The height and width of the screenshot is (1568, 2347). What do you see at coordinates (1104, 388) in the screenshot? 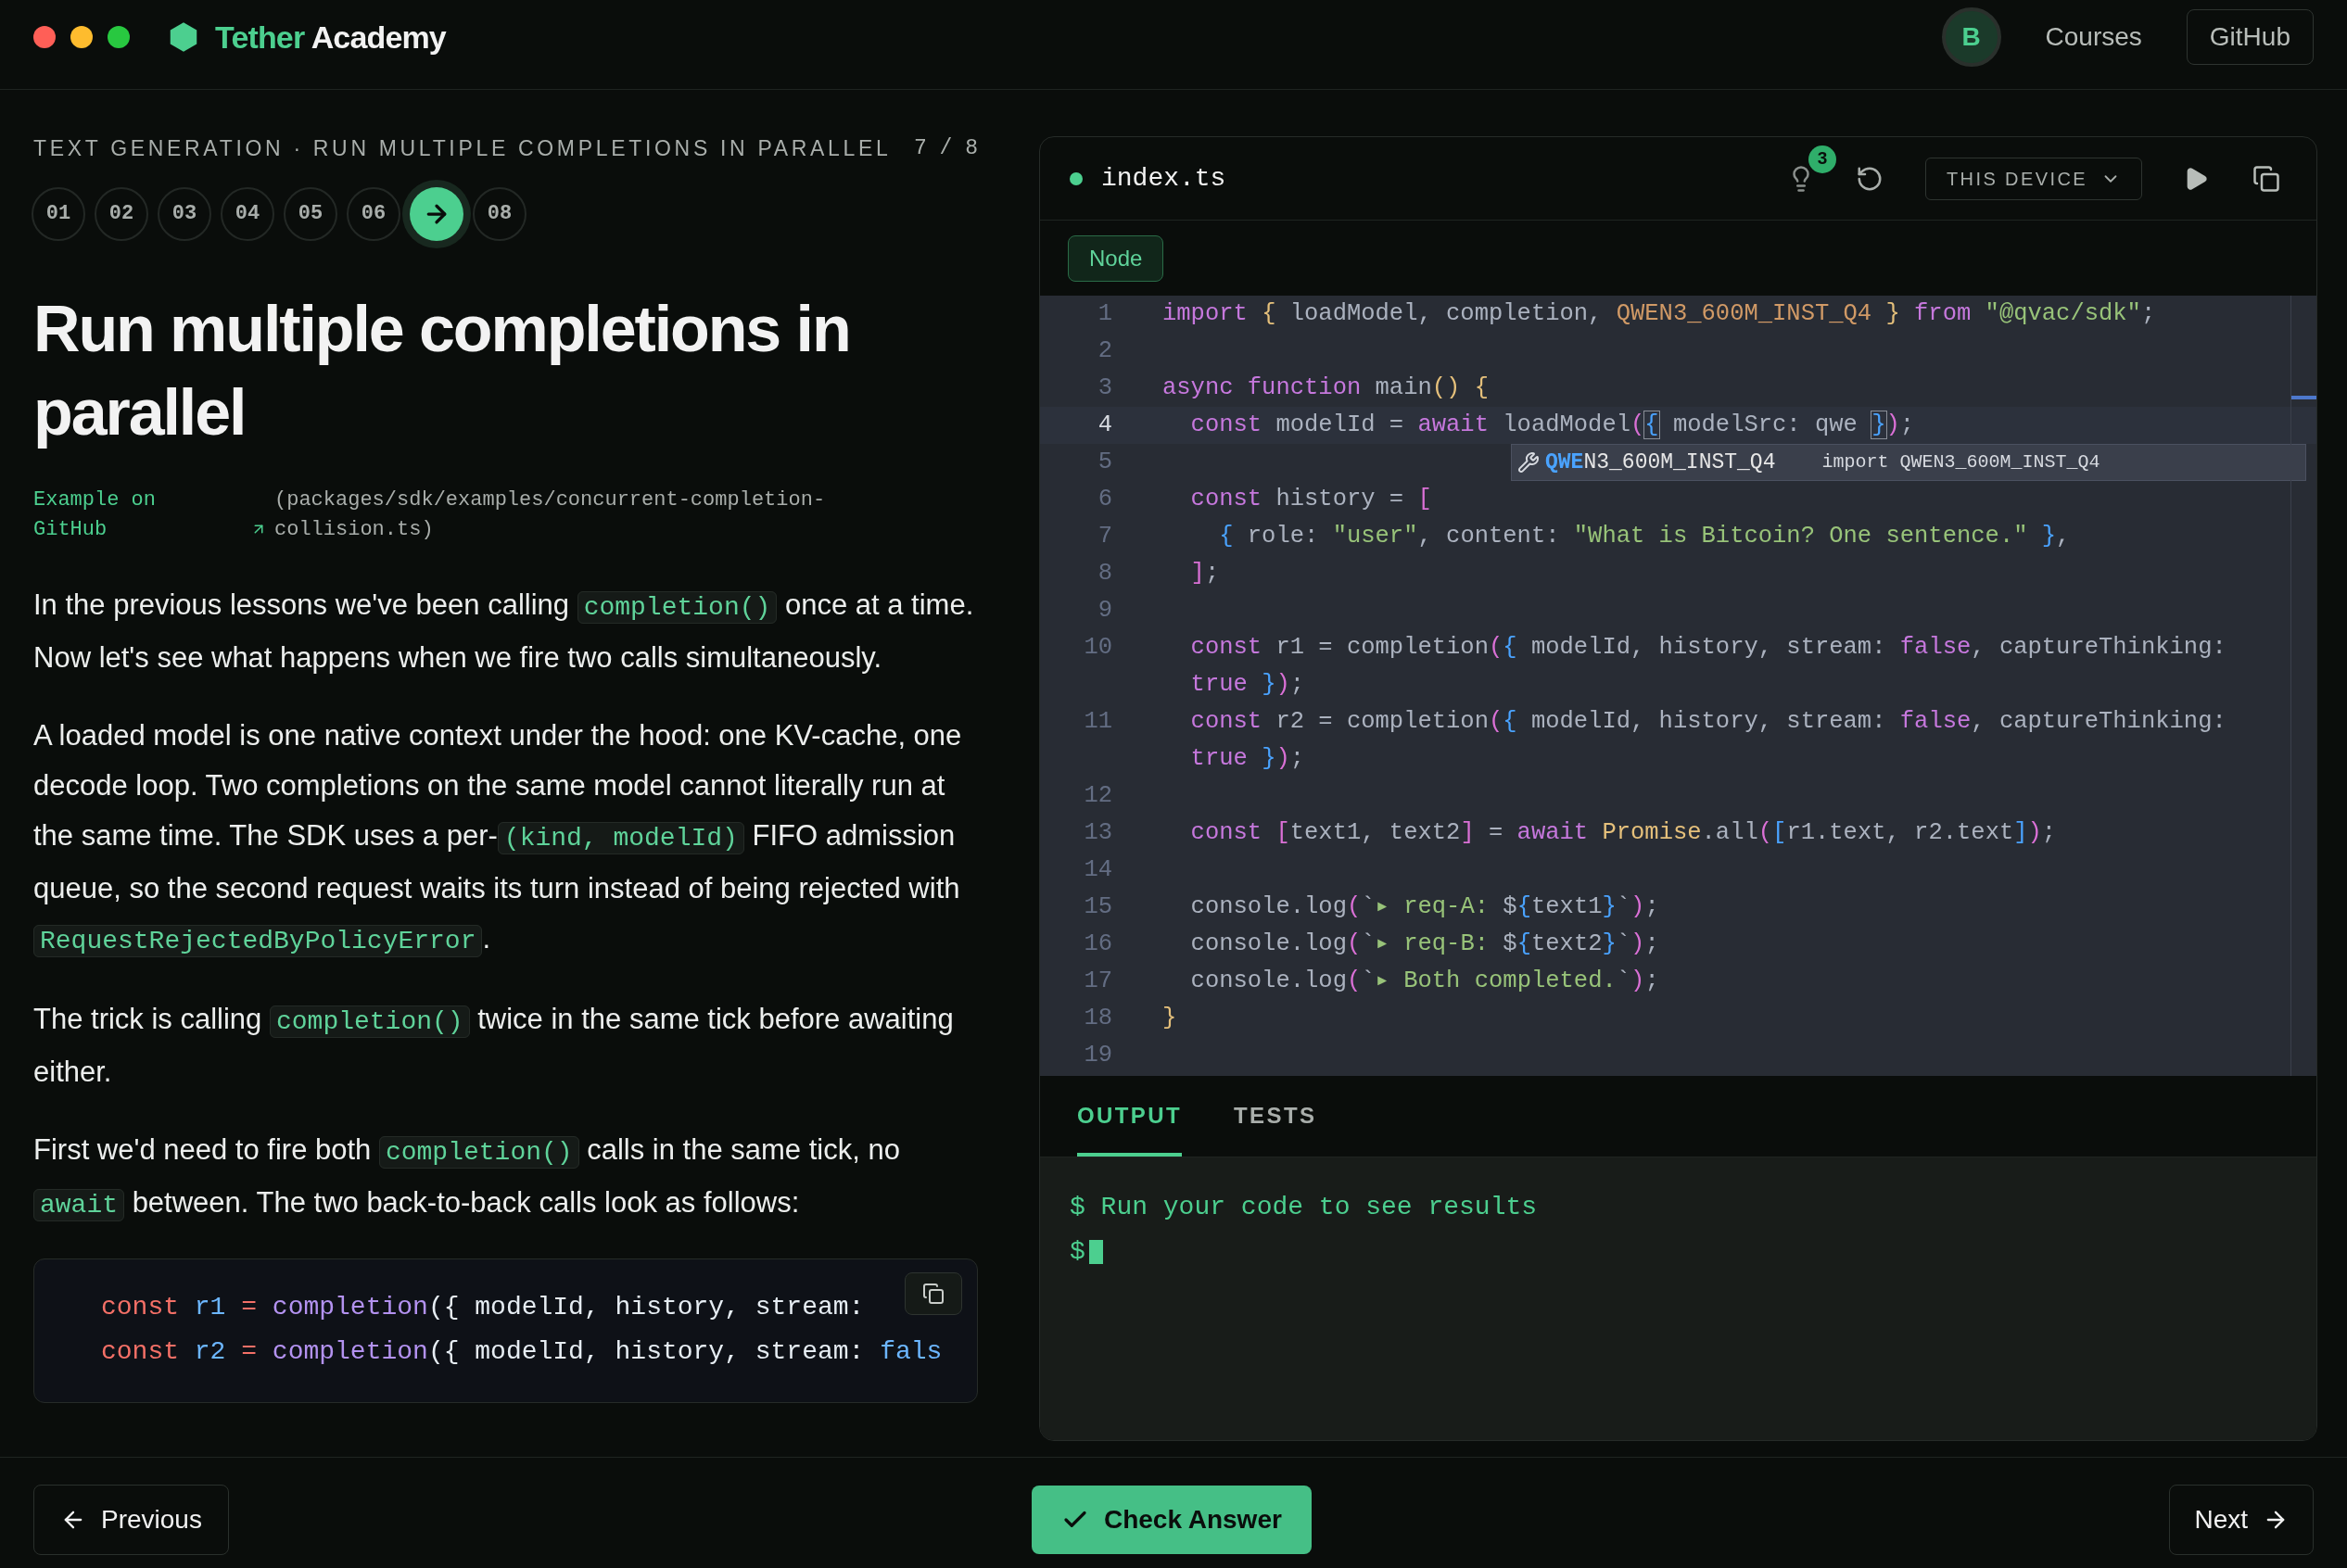
I see `line-number: 3` at bounding box center [1104, 388].